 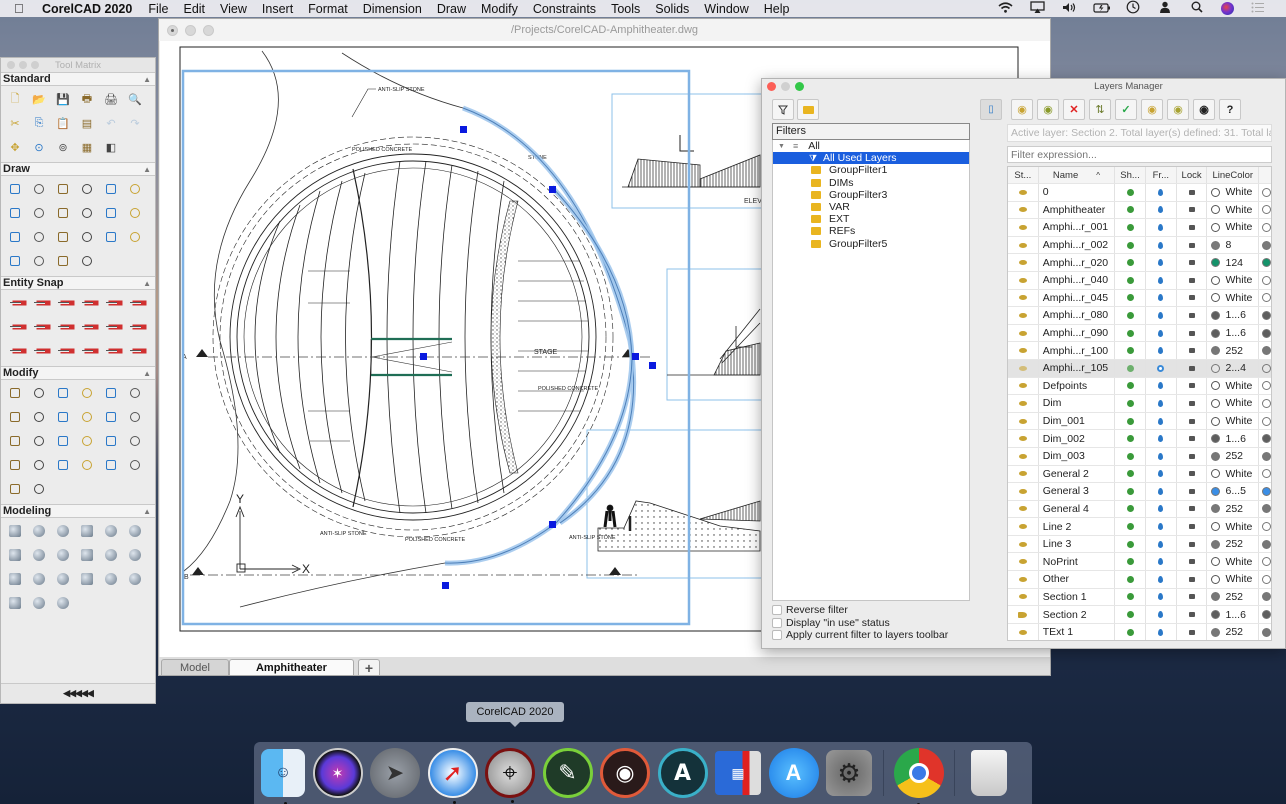 What do you see at coordinates (564, 9) in the screenshot?
I see `menu-constraints: Constraints` at bounding box center [564, 9].